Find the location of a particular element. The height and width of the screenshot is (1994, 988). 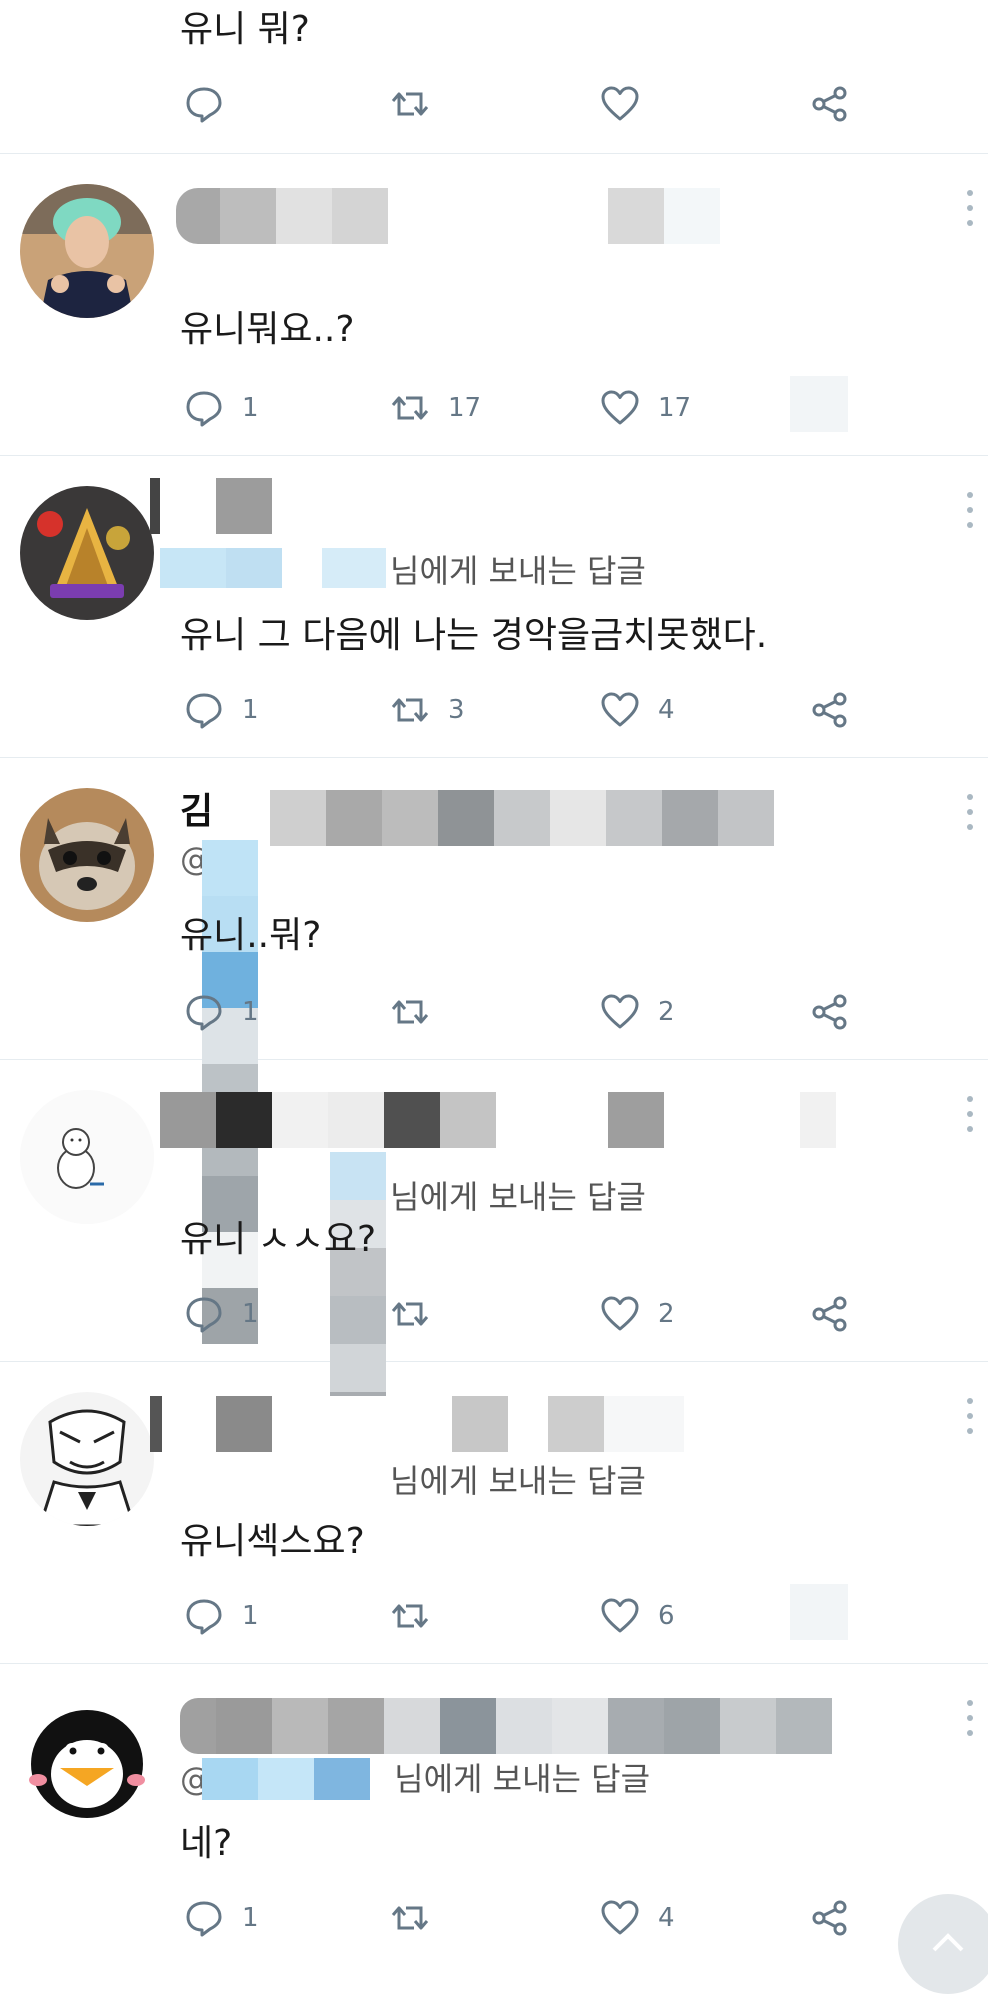

like-button is located at coordinates (620, 104).